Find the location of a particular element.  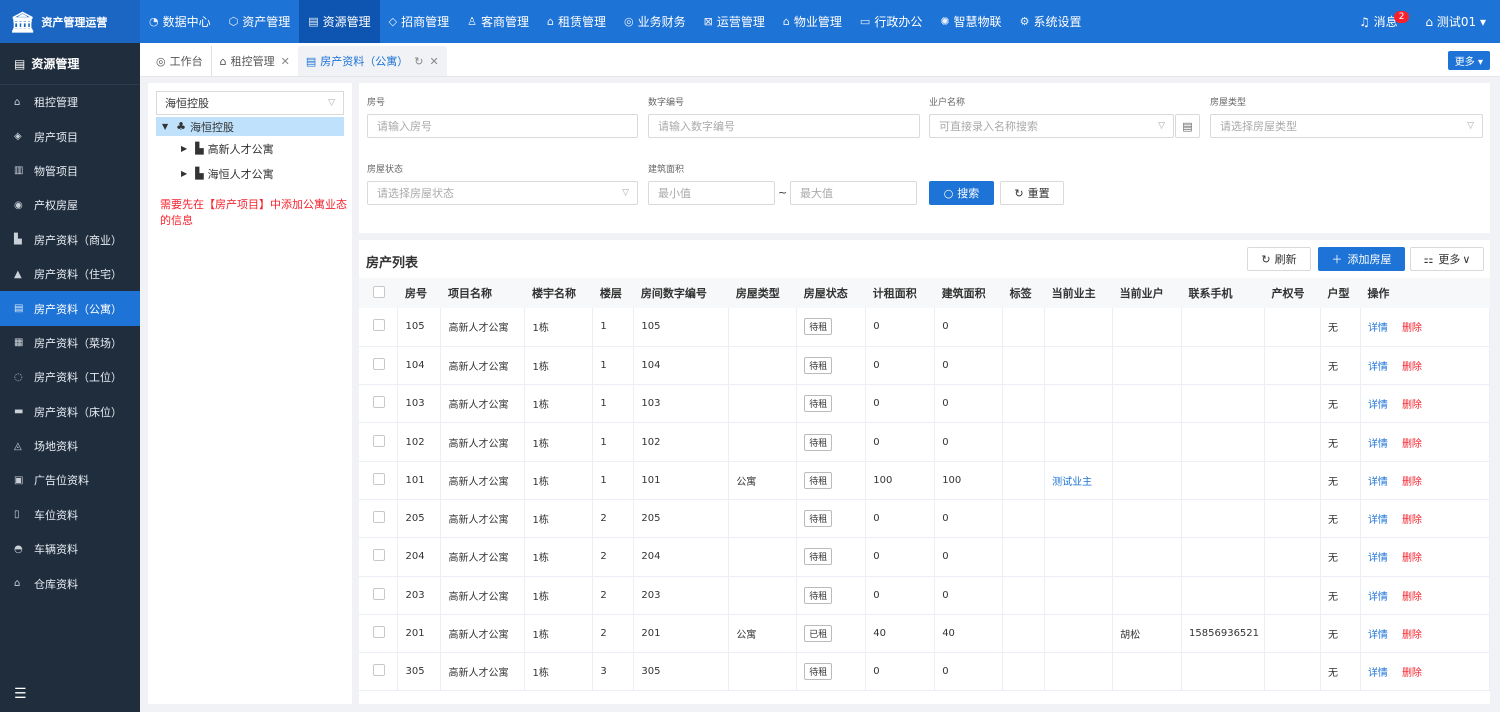

room-type-select: 请选择房屋类型 ▽ is located at coordinates (1346, 126).